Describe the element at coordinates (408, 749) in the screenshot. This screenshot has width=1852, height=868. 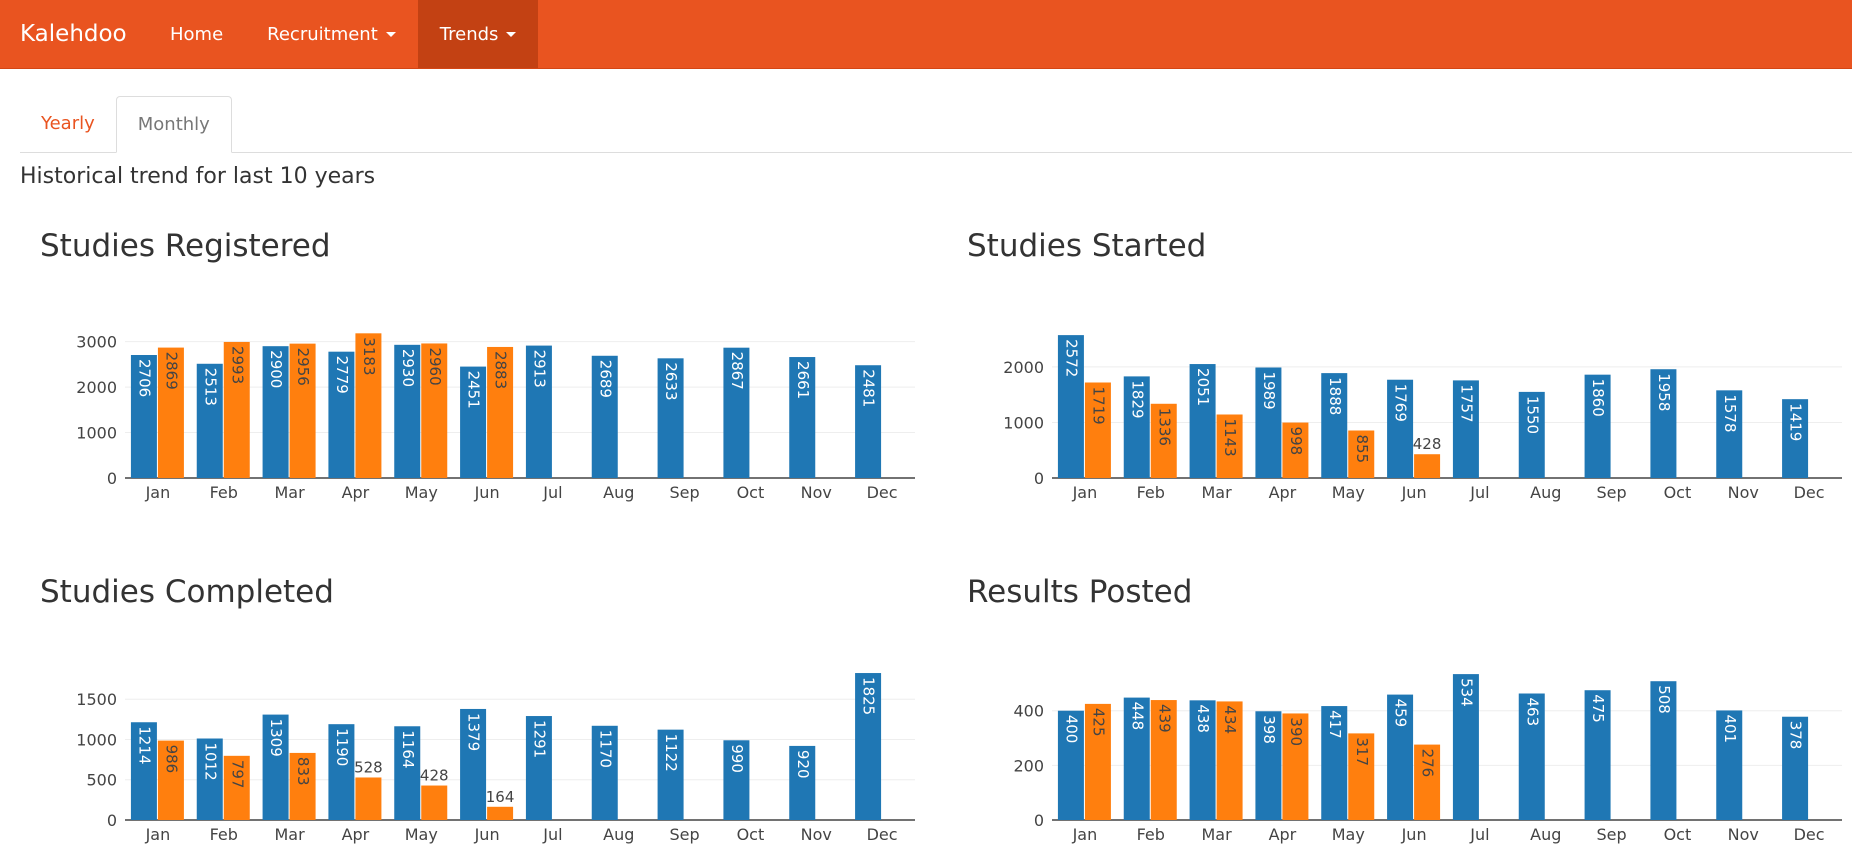
I see `bar-value-label: 1164` at that location.